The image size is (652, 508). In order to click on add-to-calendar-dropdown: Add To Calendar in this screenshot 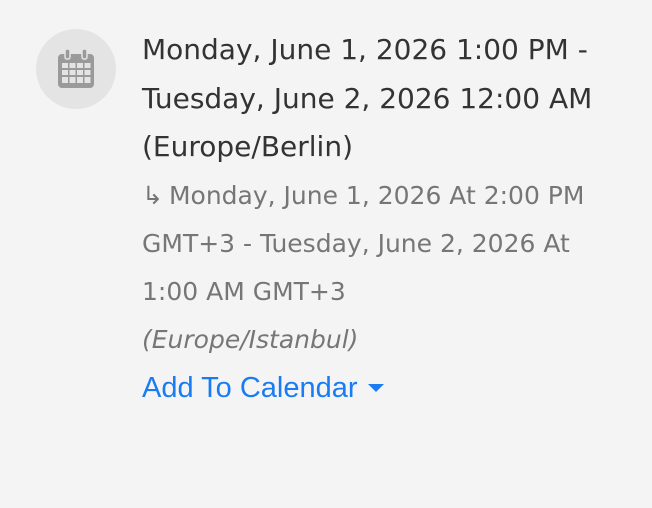, I will do `click(263, 388)`.